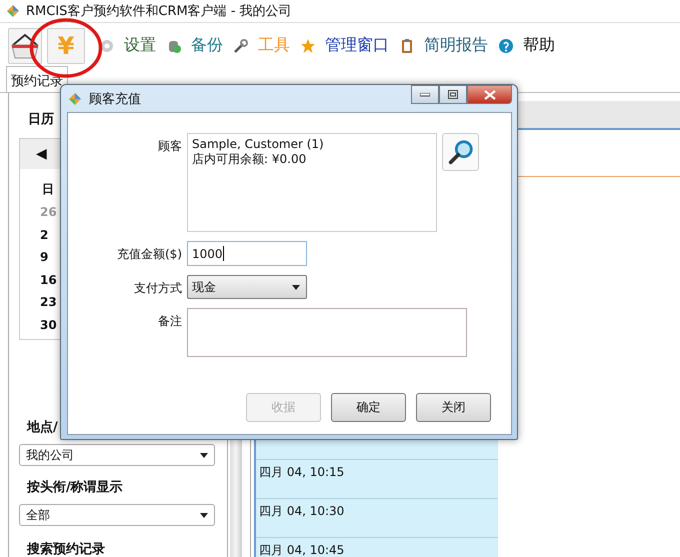  What do you see at coordinates (301, 472) in the screenshot?
I see `time-slot: 四月 04, 10:15` at bounding box center [301, 472].